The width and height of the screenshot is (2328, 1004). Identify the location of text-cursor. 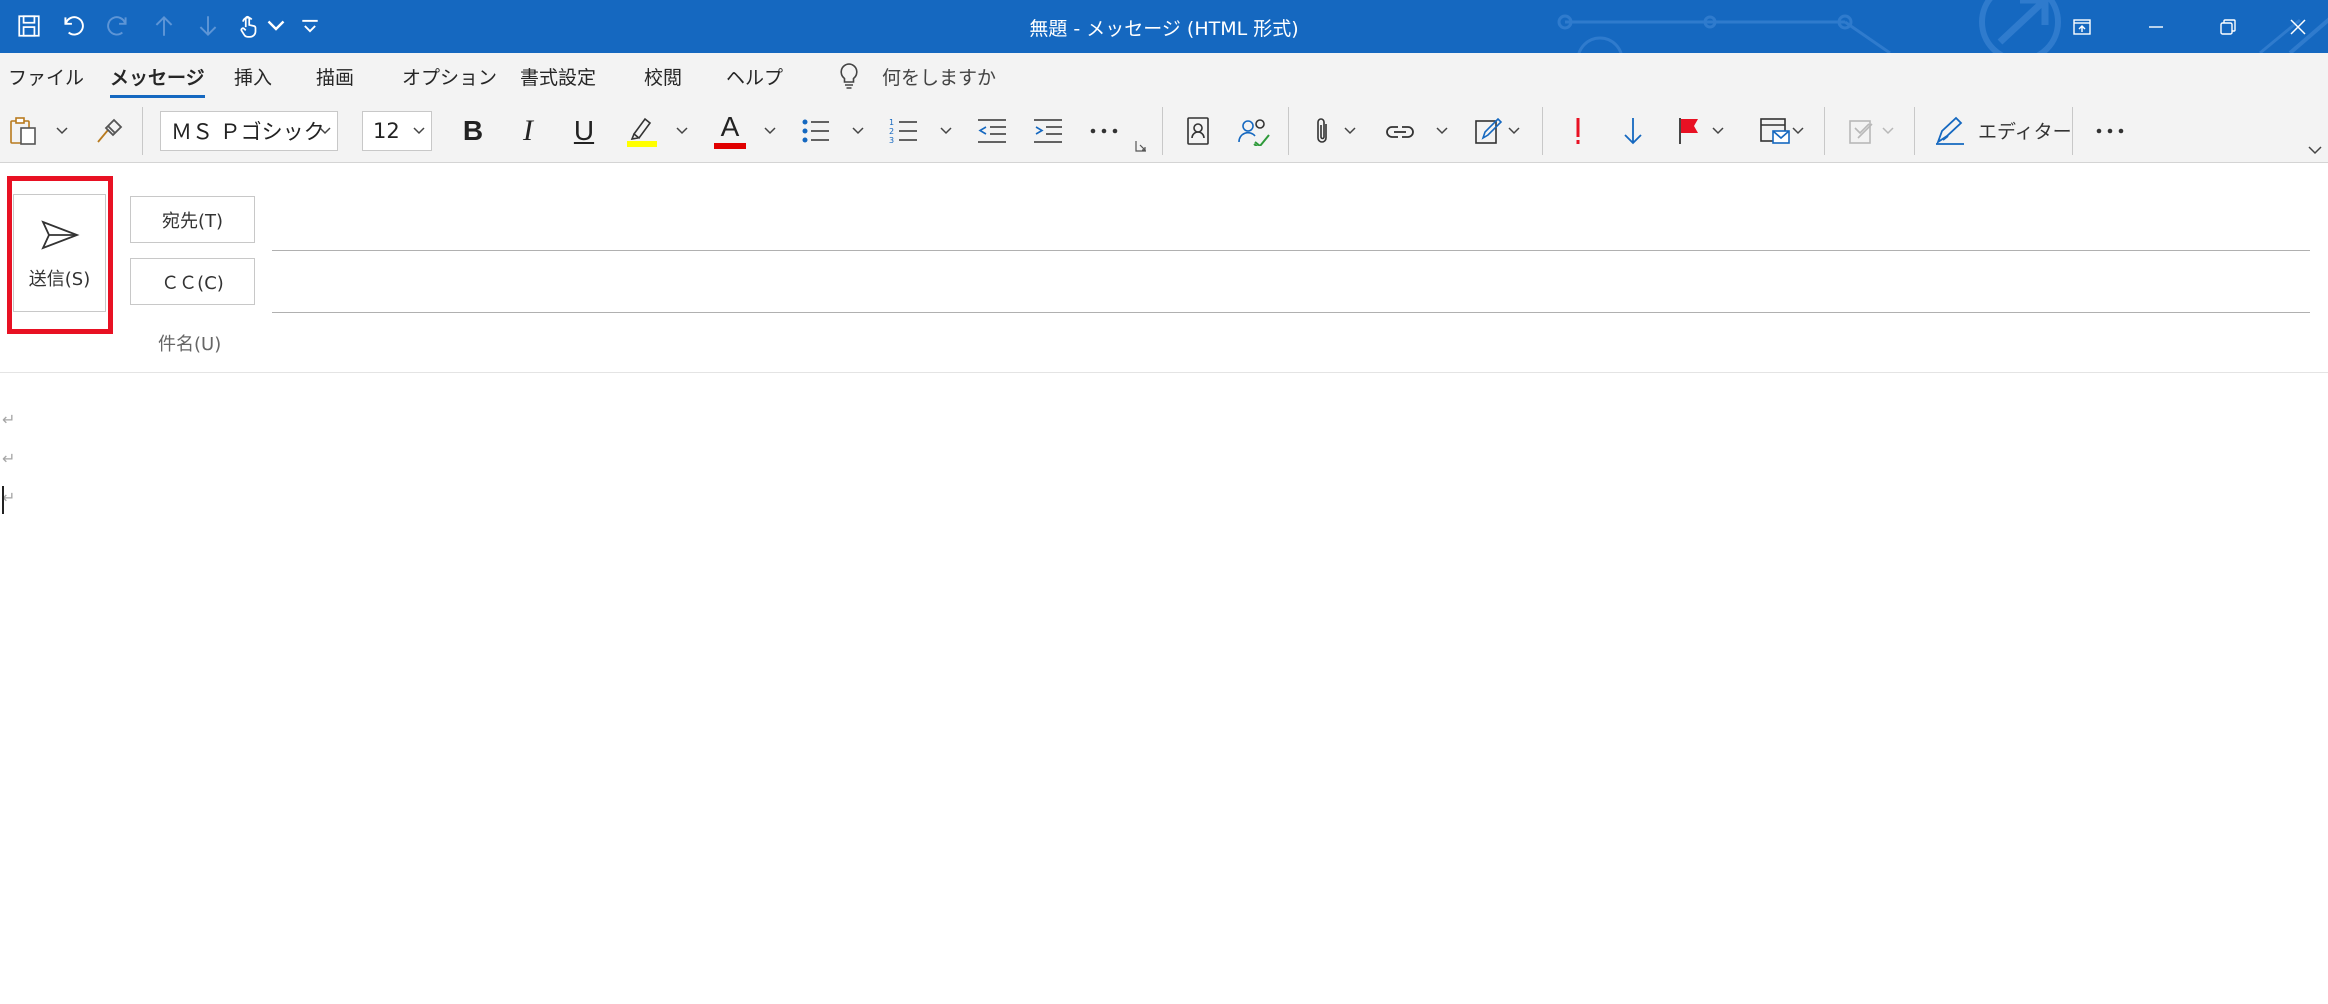
(3, 500).